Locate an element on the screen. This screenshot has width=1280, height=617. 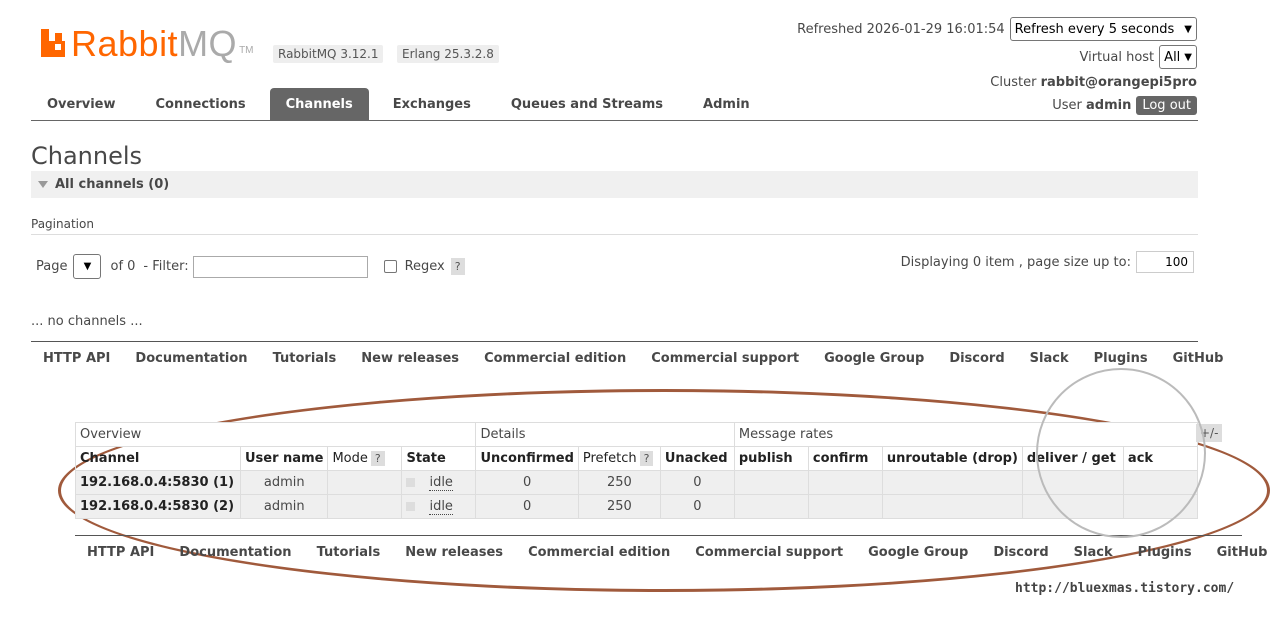
tab-queues-and-streams: Queues and Streams is located at coordinates (587, 104).